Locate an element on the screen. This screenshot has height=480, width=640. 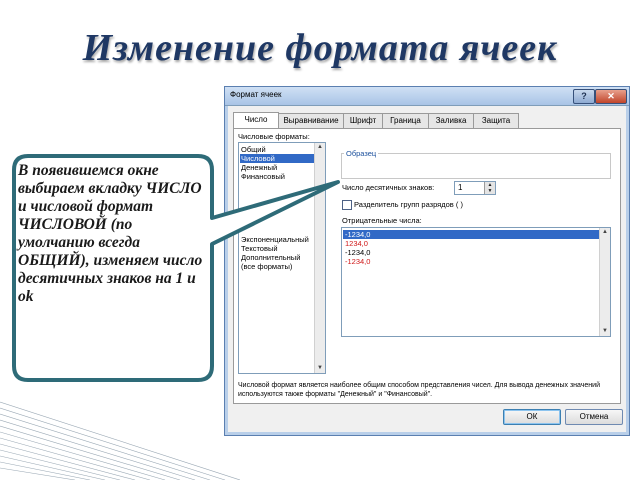
tab-number: Число is located at coordinates (256, 120).